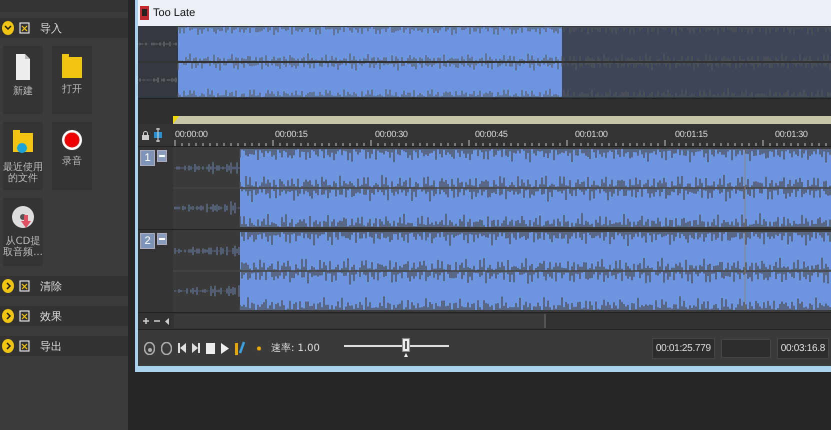 This screenshot has width=831, height=430. I want to click on time-label: 00:00:30, so click(391, 134).